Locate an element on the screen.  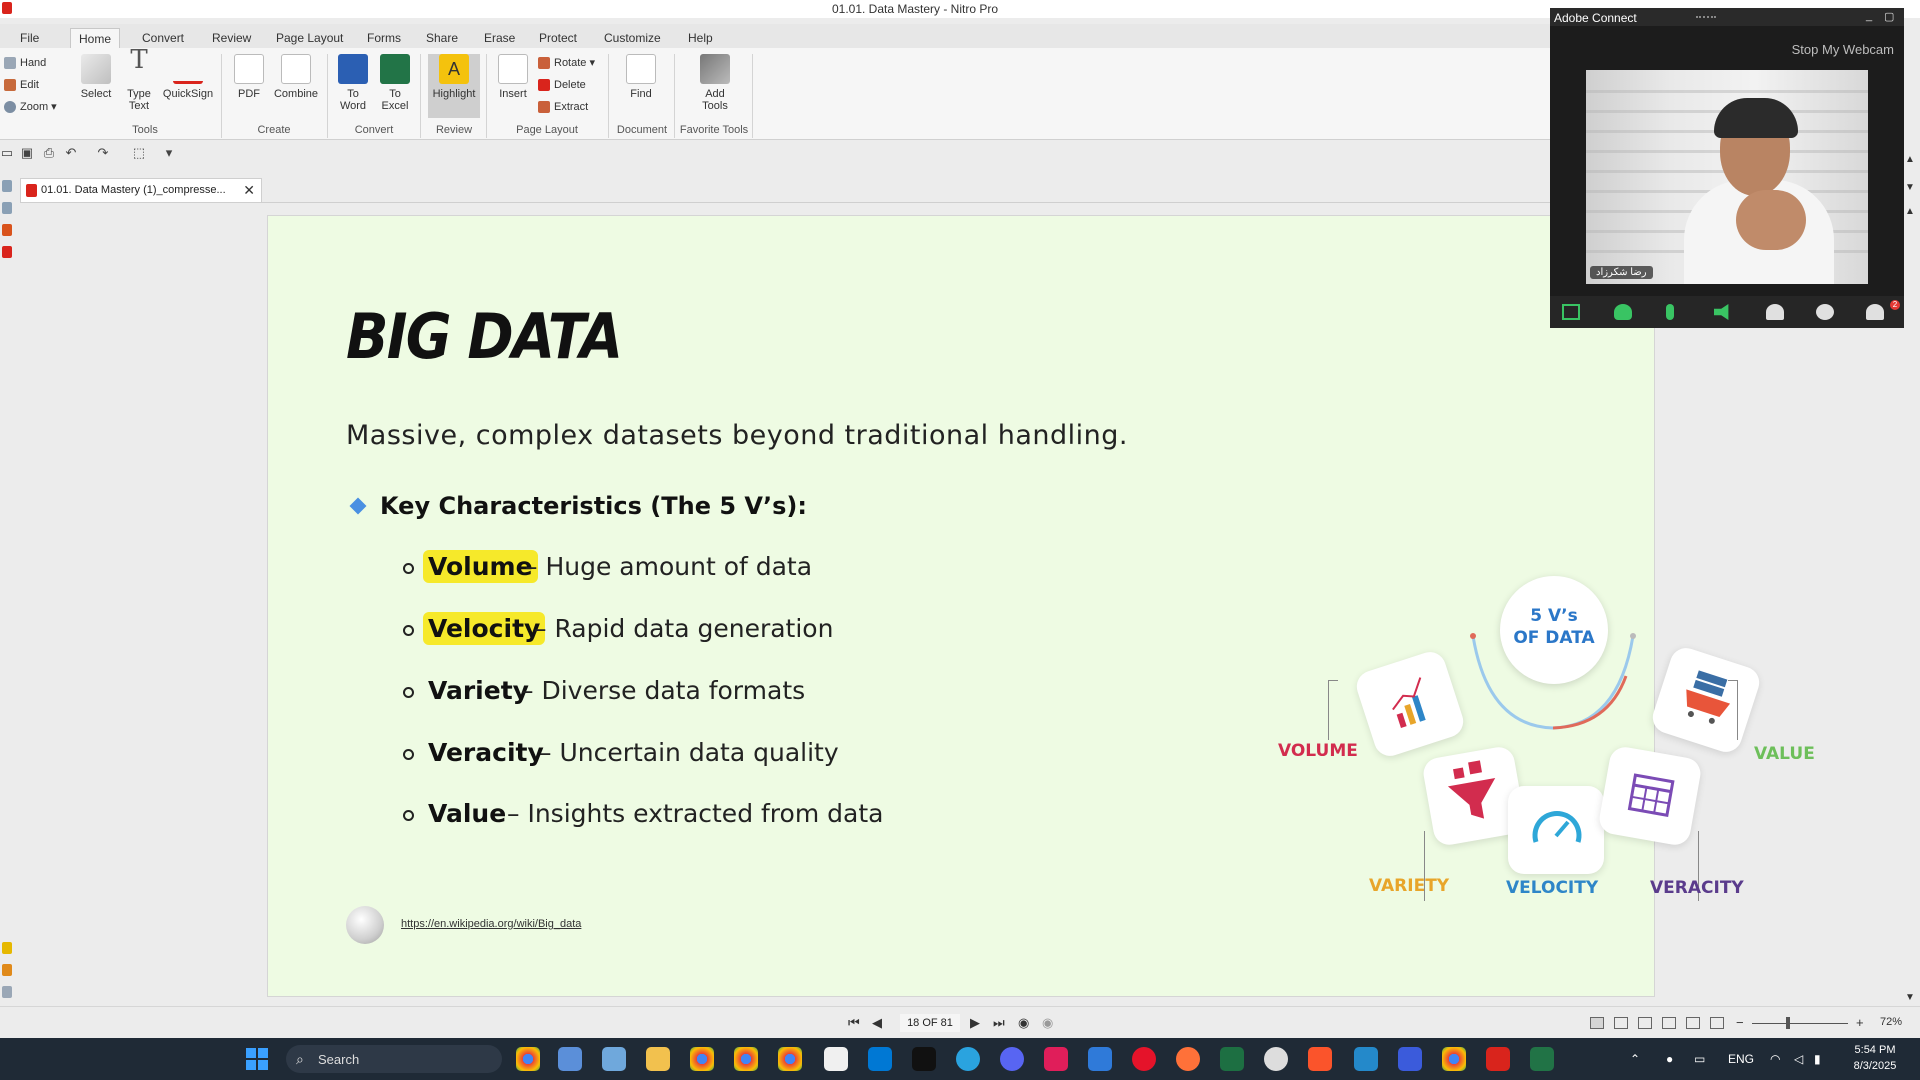
tray-mic-icon: ● is located at coordinates (1669, 1059).